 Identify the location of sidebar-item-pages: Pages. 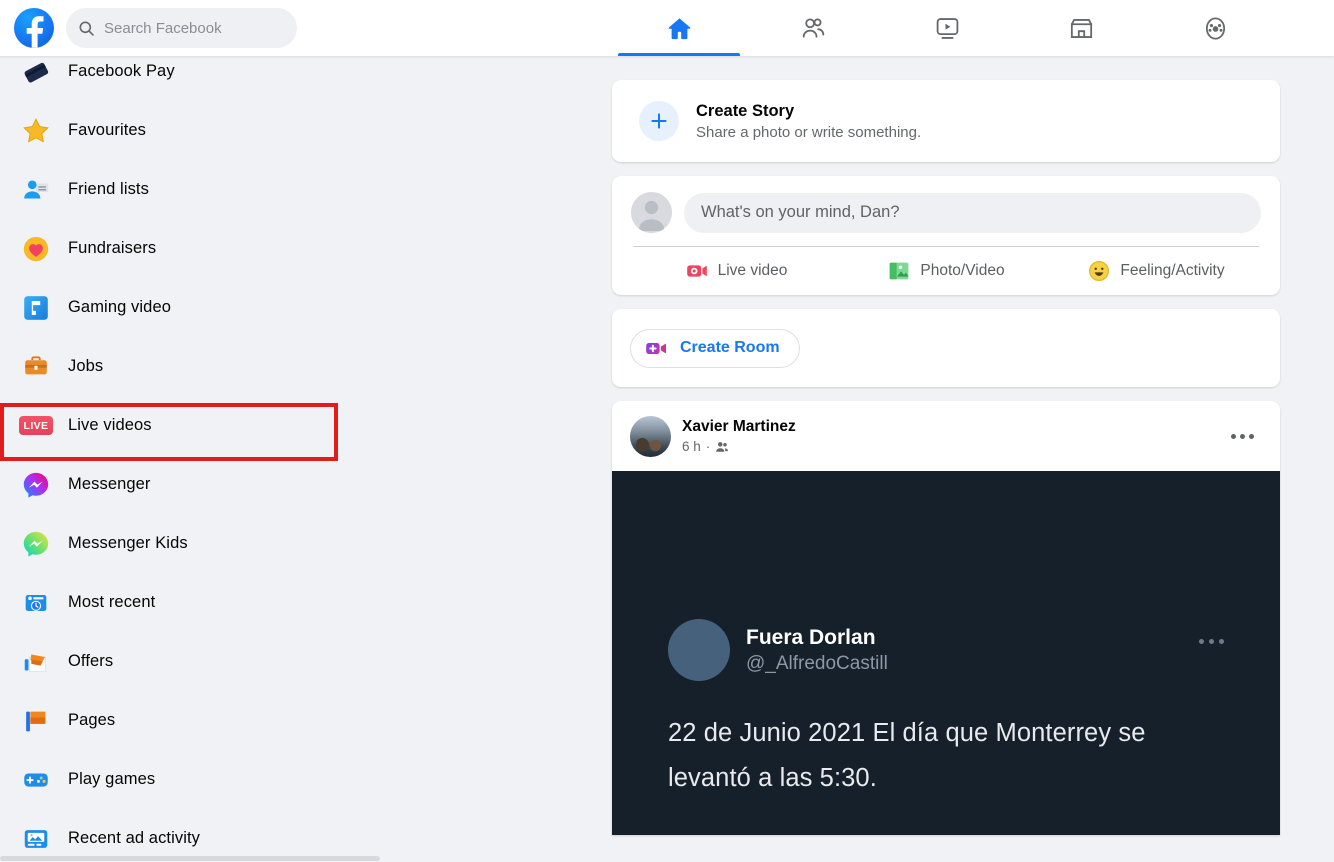
(306, 720).